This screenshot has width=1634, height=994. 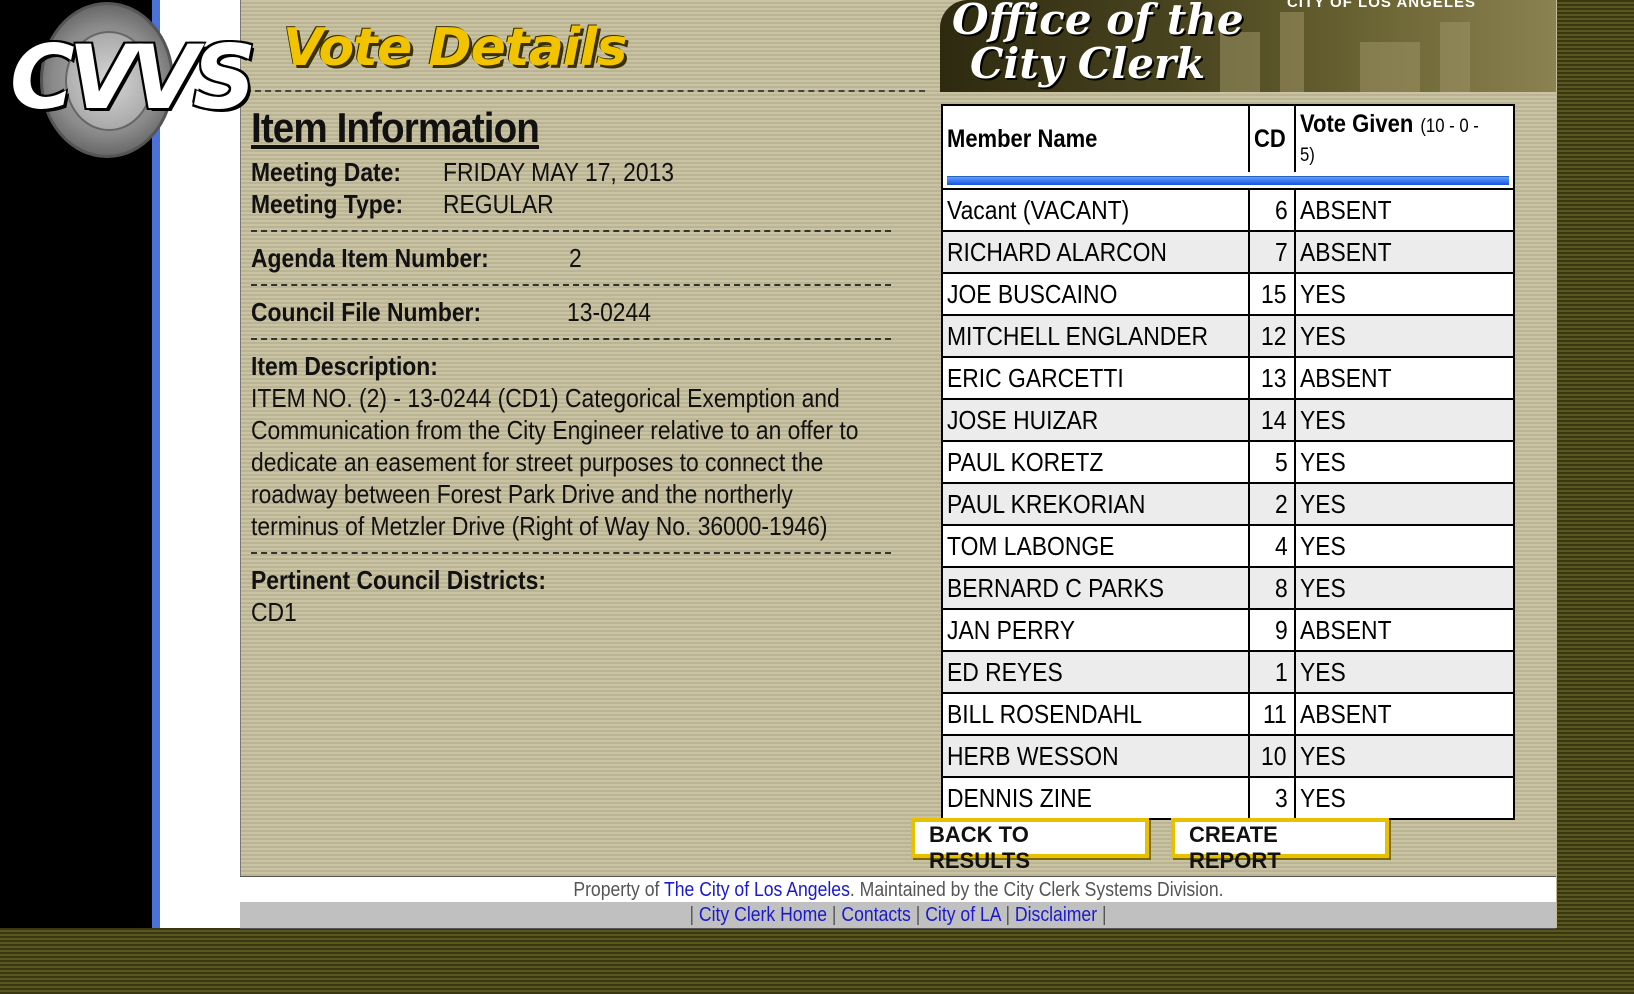 What do you see at coordinates (1272, 629) in the screenshot?
I see `cd-cell: 9` at bounding box center [1272, 629].